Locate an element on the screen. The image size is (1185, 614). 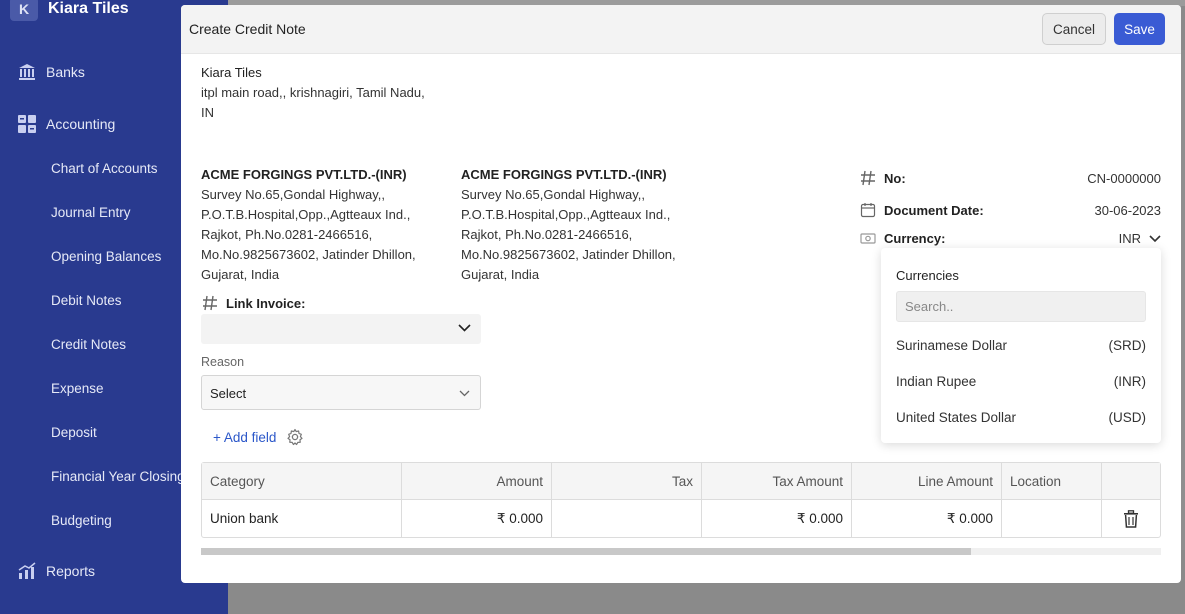
ship-to-name: ACME FORGINGS PVT.LTD.-(INR) is located at coordinates (564, 174).